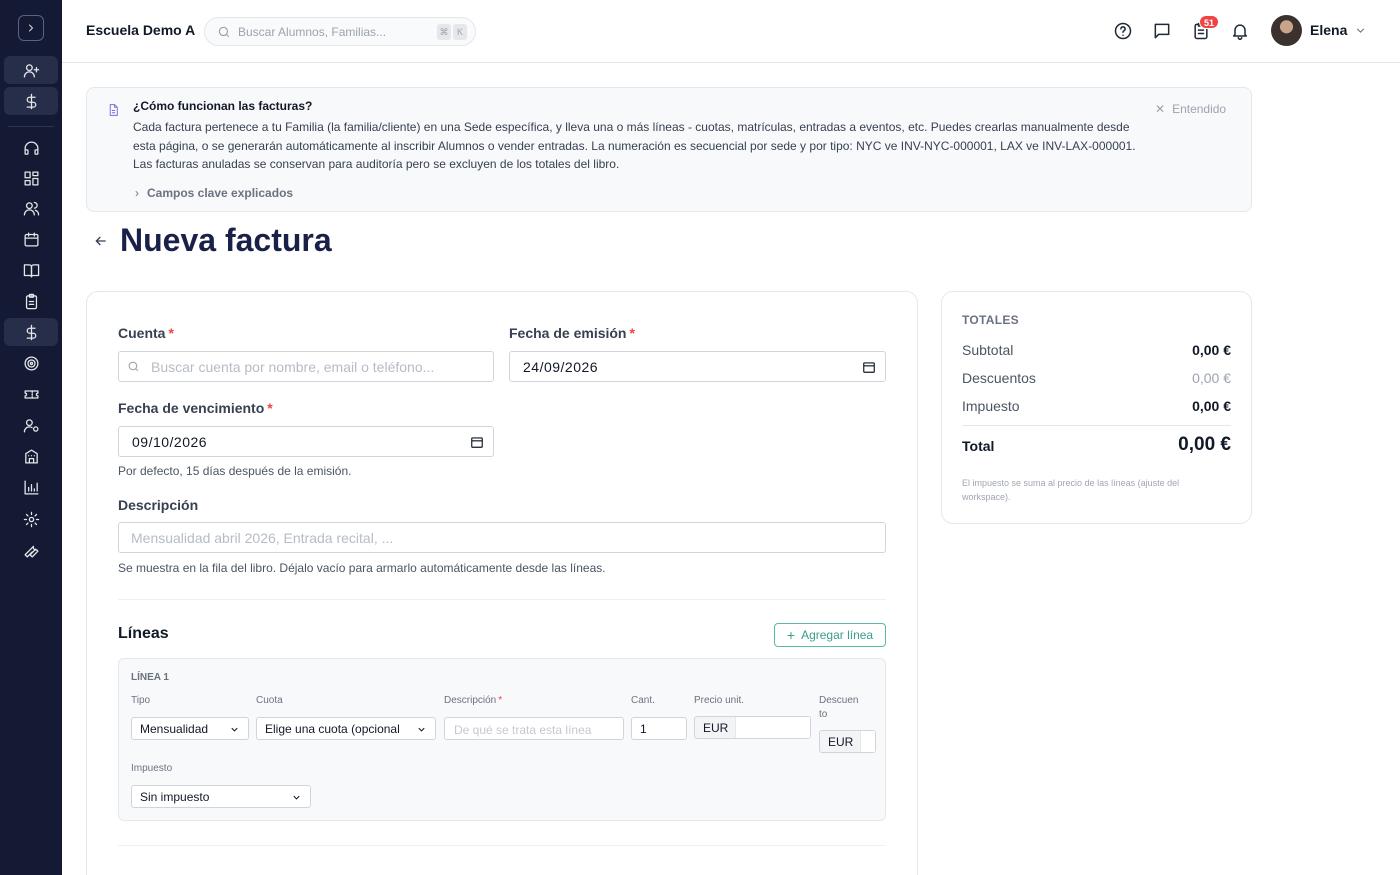 This screenshot has height=875, width=1400. I want to click on line-fee-value: Elige una cuota (opcional, so click(332, 729).